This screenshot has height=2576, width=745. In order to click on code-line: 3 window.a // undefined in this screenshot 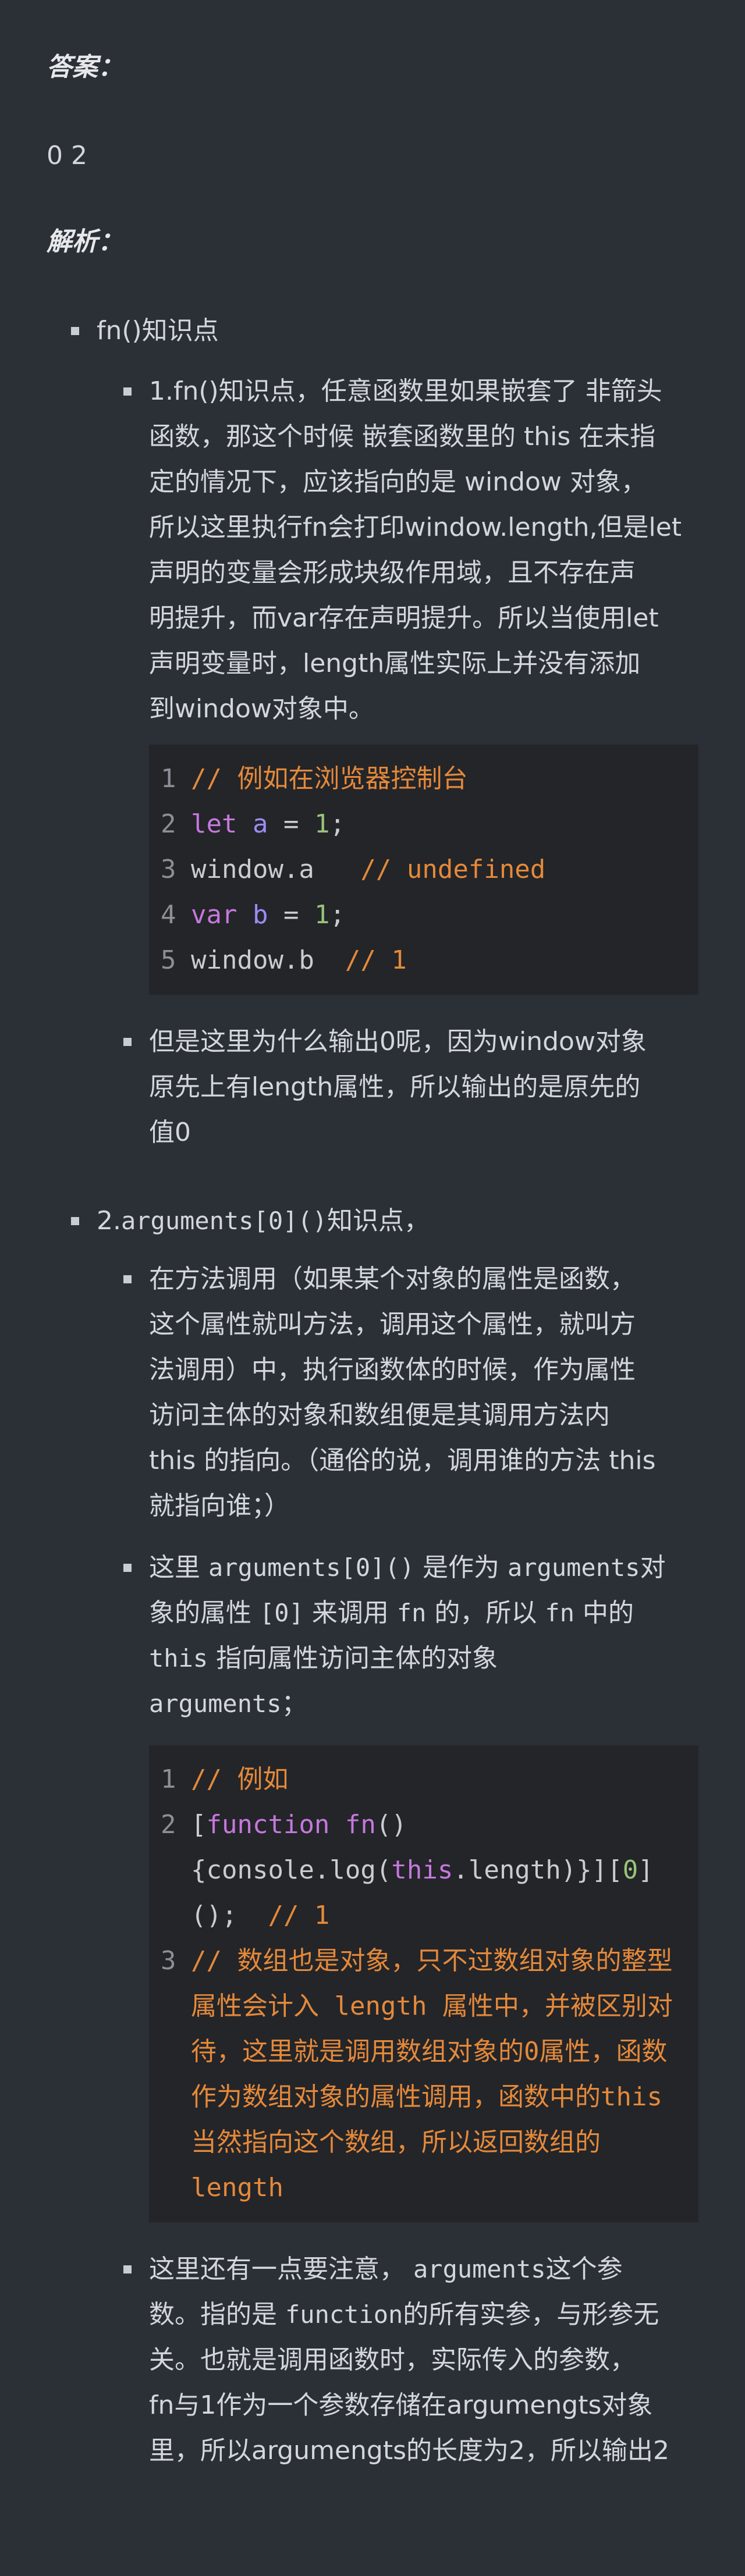, I will do `click(353, 870)`.